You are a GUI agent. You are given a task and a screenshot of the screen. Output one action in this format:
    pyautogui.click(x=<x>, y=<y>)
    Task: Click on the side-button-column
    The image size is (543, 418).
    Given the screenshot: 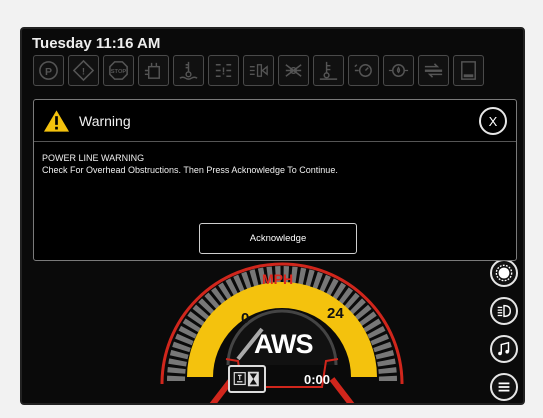 What is the action you would take?
    pyautogui.click(x=504, y=330)
    